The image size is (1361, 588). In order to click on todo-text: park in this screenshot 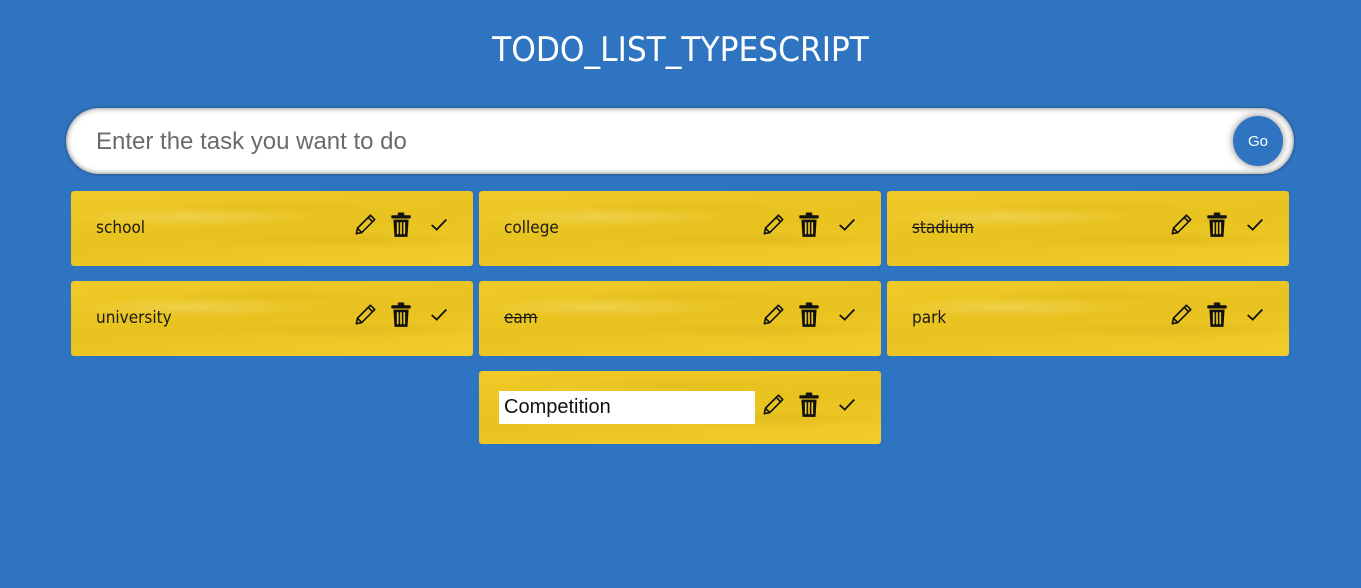, I will do `click(929, 318)`.